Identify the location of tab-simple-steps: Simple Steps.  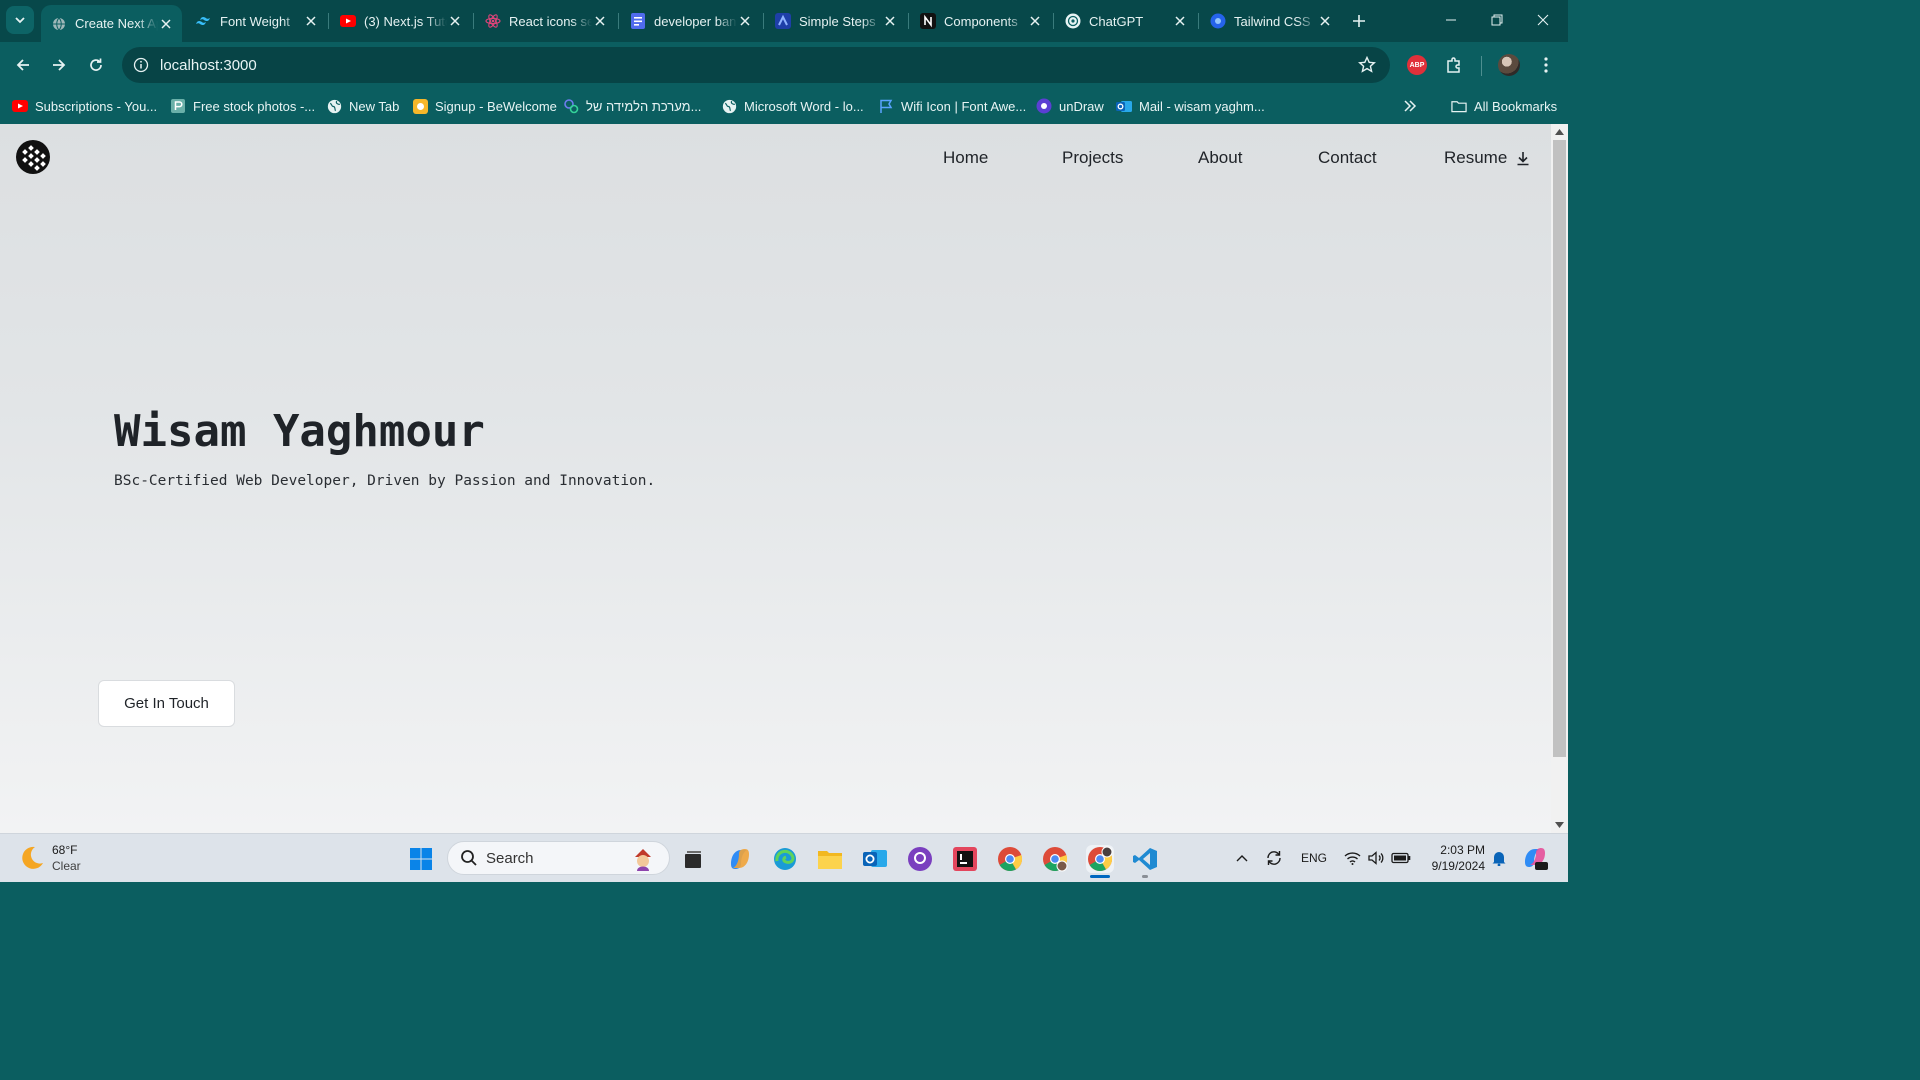
(835, 21).